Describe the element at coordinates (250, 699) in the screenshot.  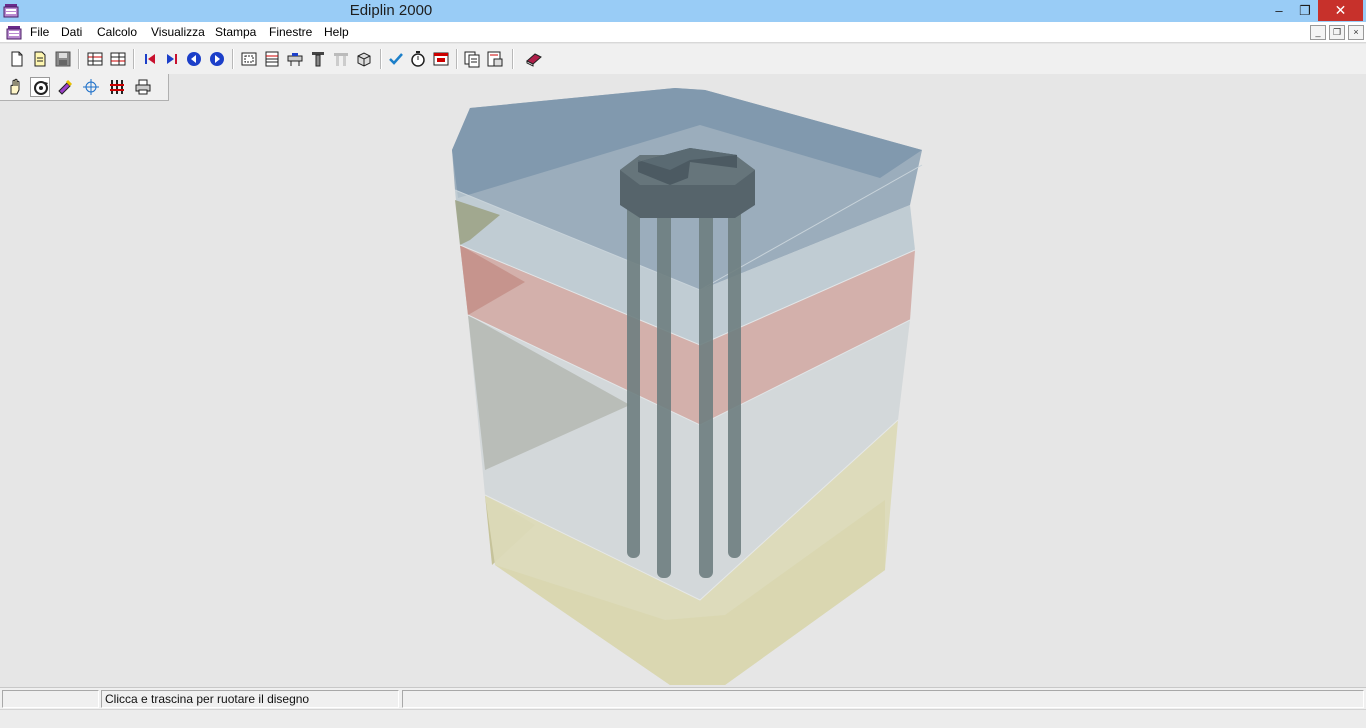
I see `status-pane-message: Clicca e trascina per ruotare il disegno` at that location.